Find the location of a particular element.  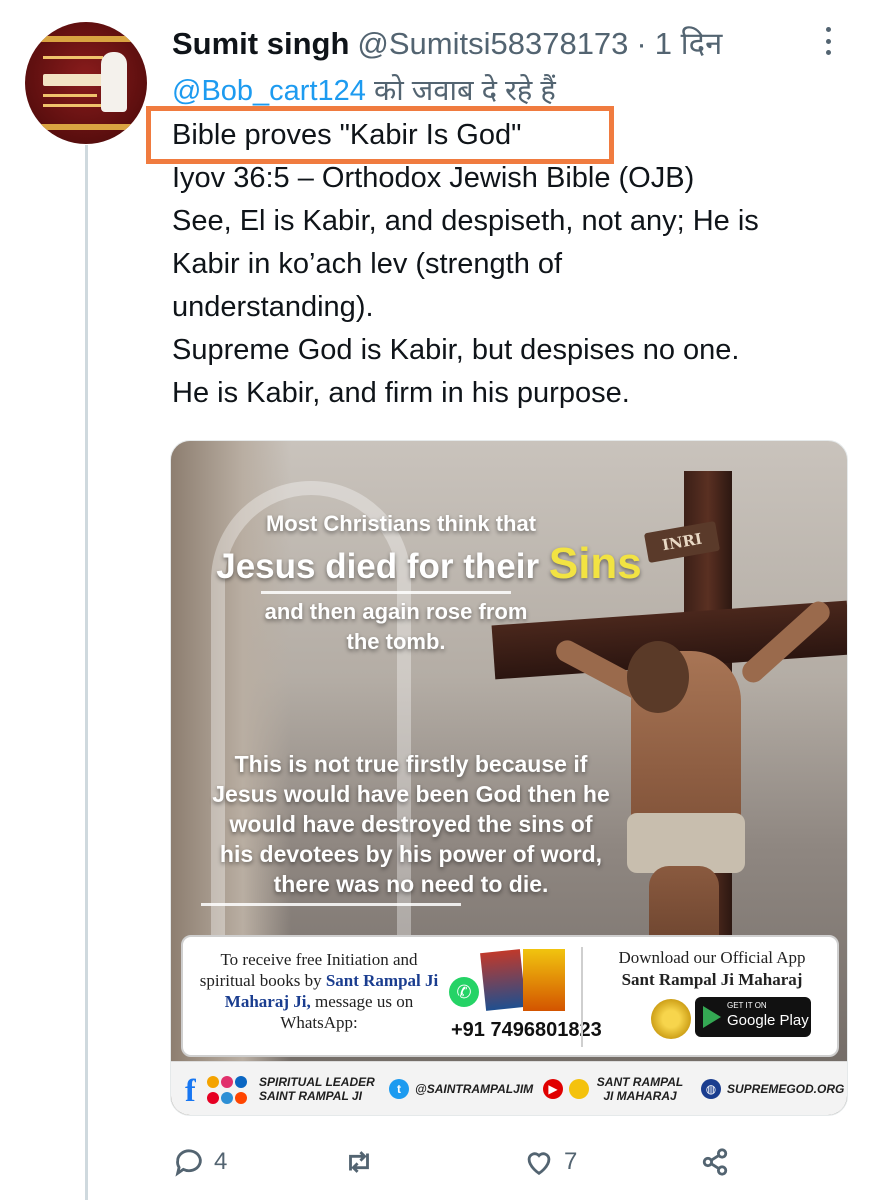

twitter-icon: t is located at coordinates (399, 1089).